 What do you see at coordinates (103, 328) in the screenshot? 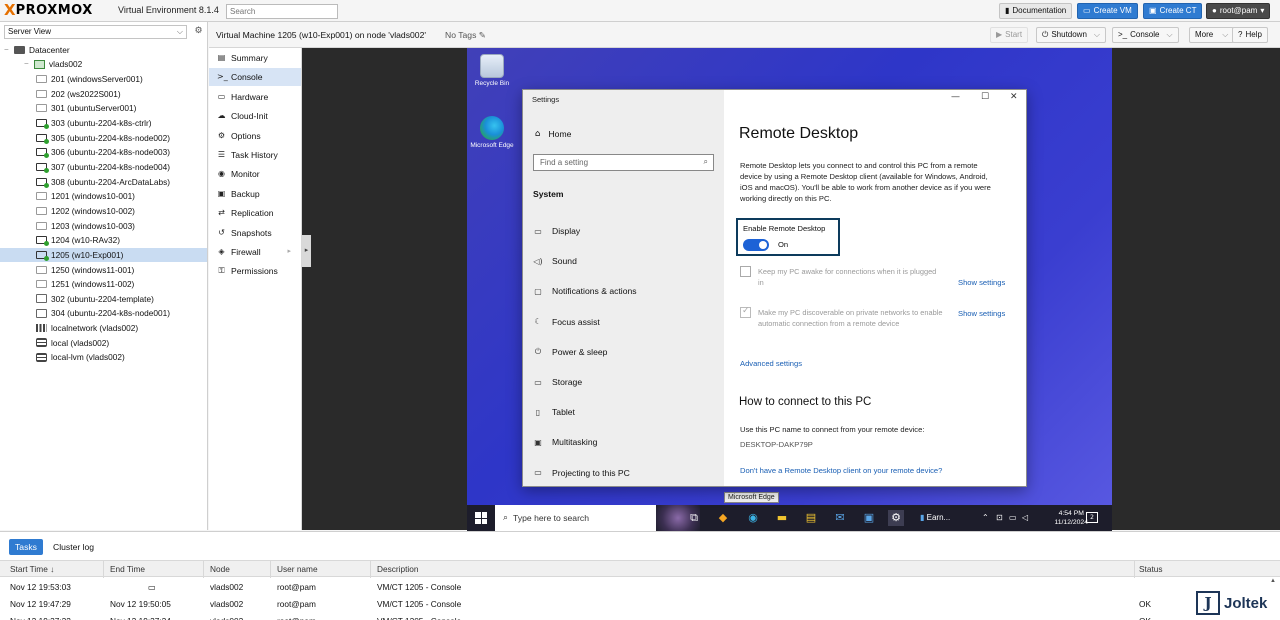
I see `tree-item: localnetwork (vlads002)` at bounding box center [103, 328].